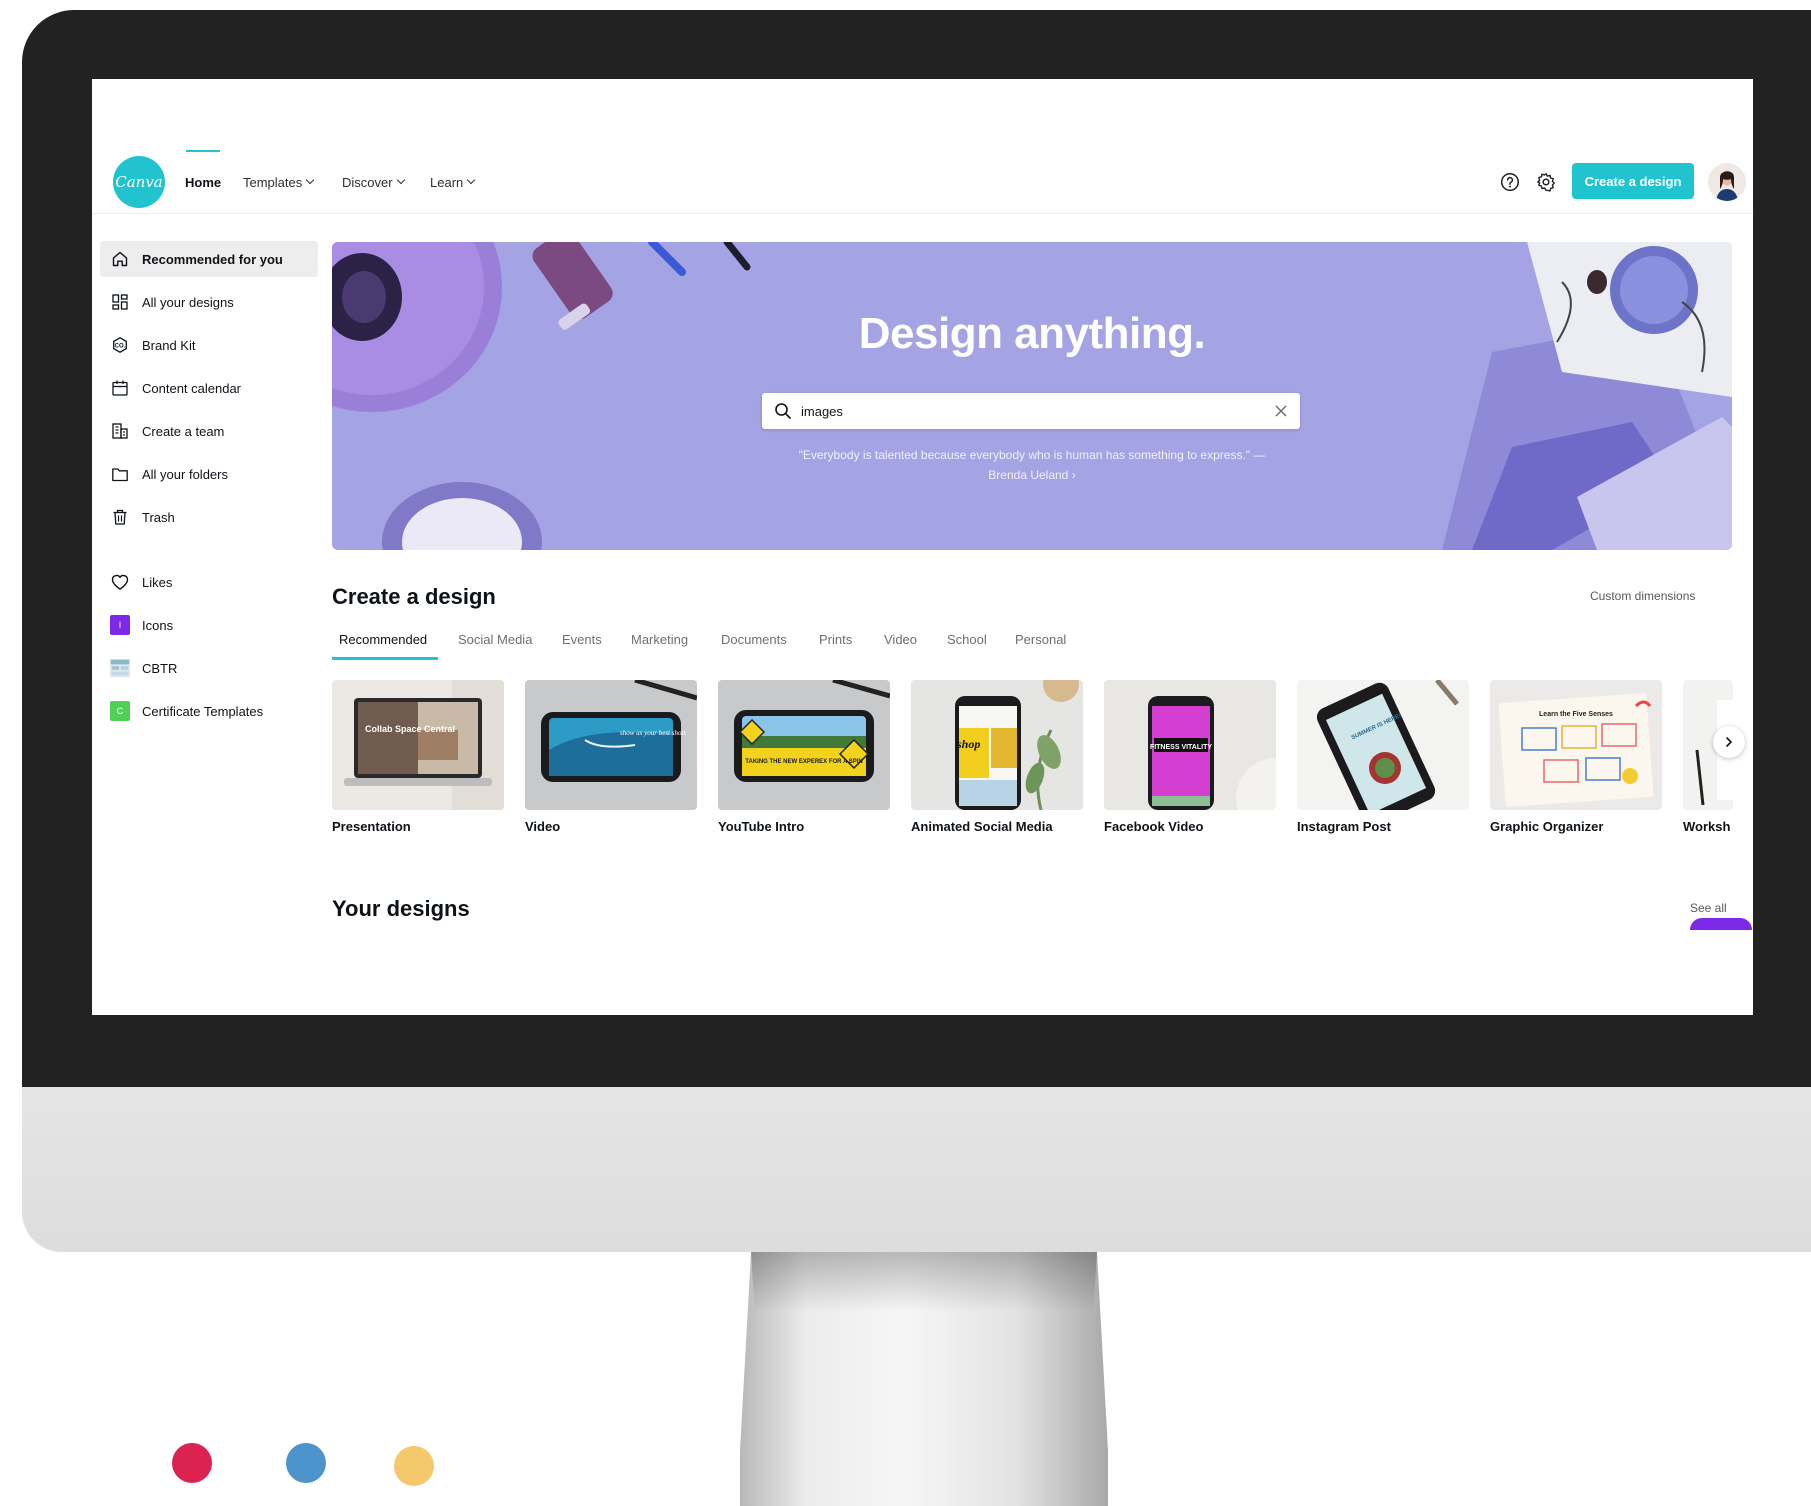  What do you see at coordinates (783, 411) in the screenshot?
I see `search-icon` at bounding box center [783, 411].